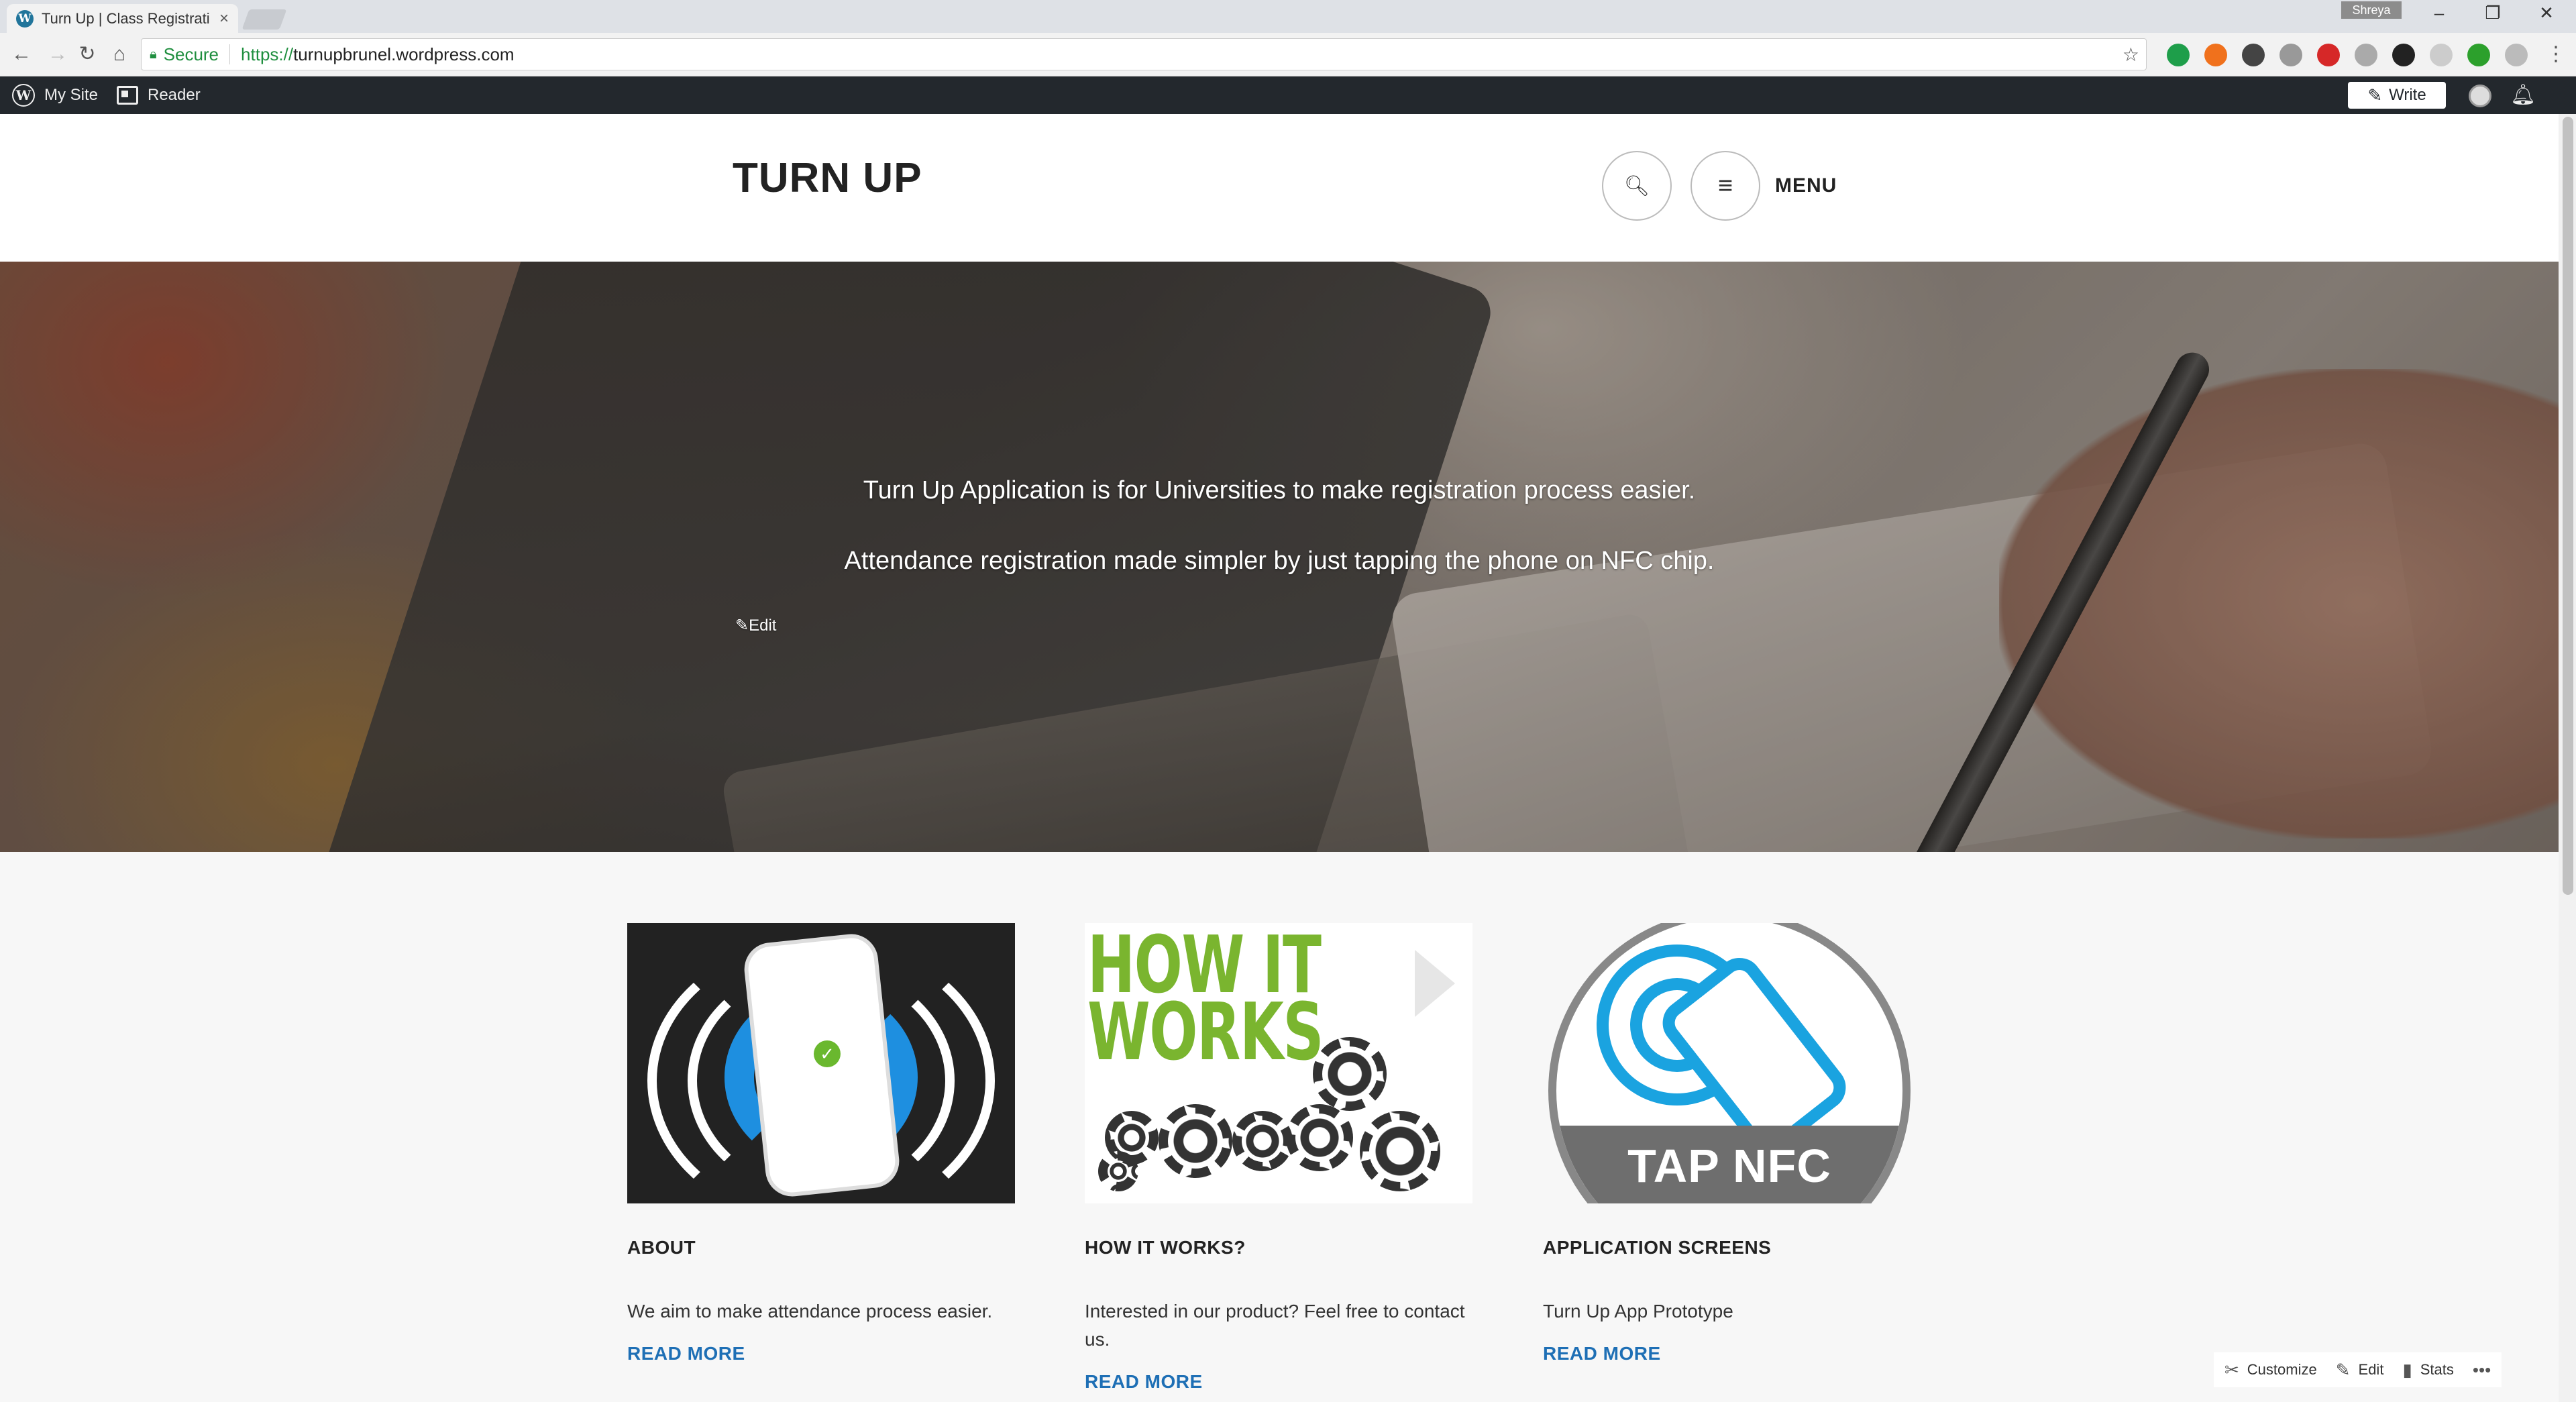 The height and width of the screenshot is (1402, 2576). What do you see at coordinates (1279, 188) in the screenshot?
I see `site-header: TURN UP 🔍︎ ≡ MENU` at bounding box center [1279, 188].